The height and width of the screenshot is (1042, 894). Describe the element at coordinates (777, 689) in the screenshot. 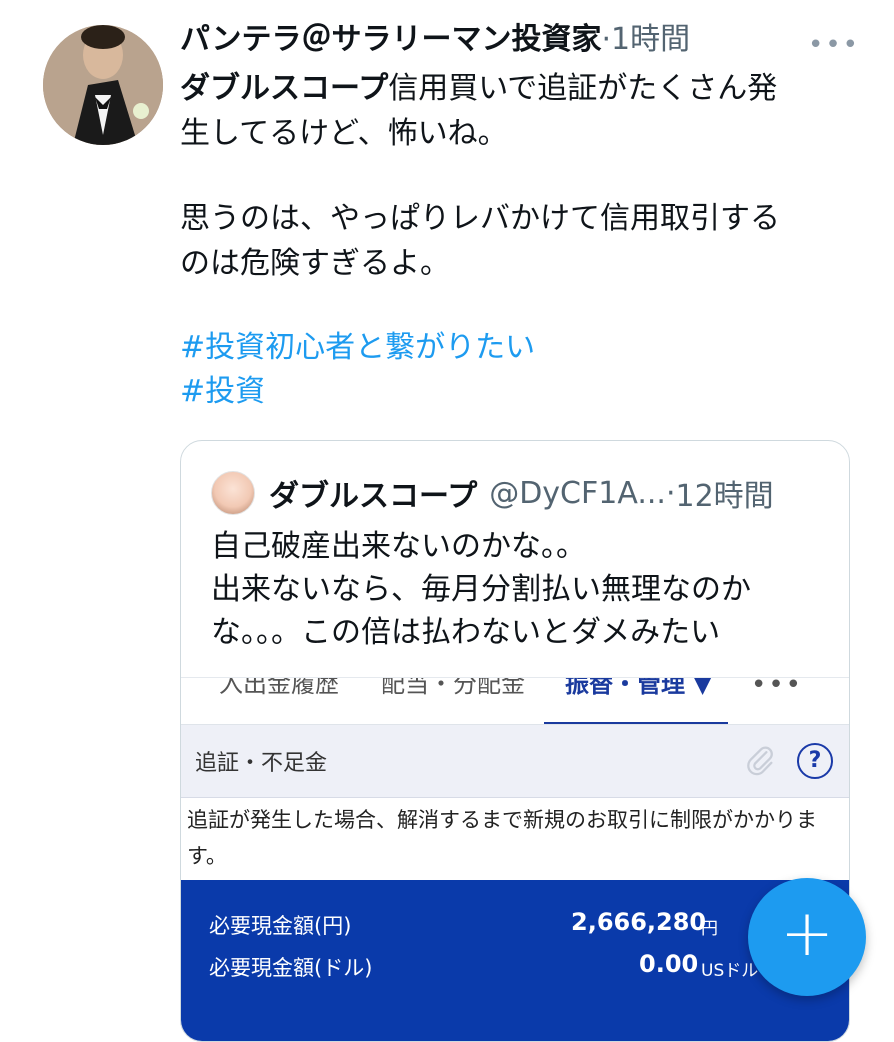

I see `image-tab-more-icon: •••` at that location.